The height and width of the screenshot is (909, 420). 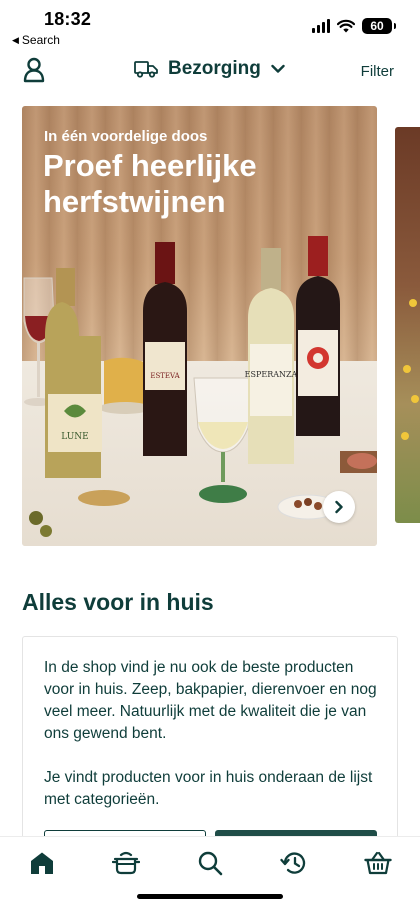 What do you see at coordinates (118, 602) in the screenshot?
I see `section-title: Alles voor in huis` at bounding box center [118, 602].